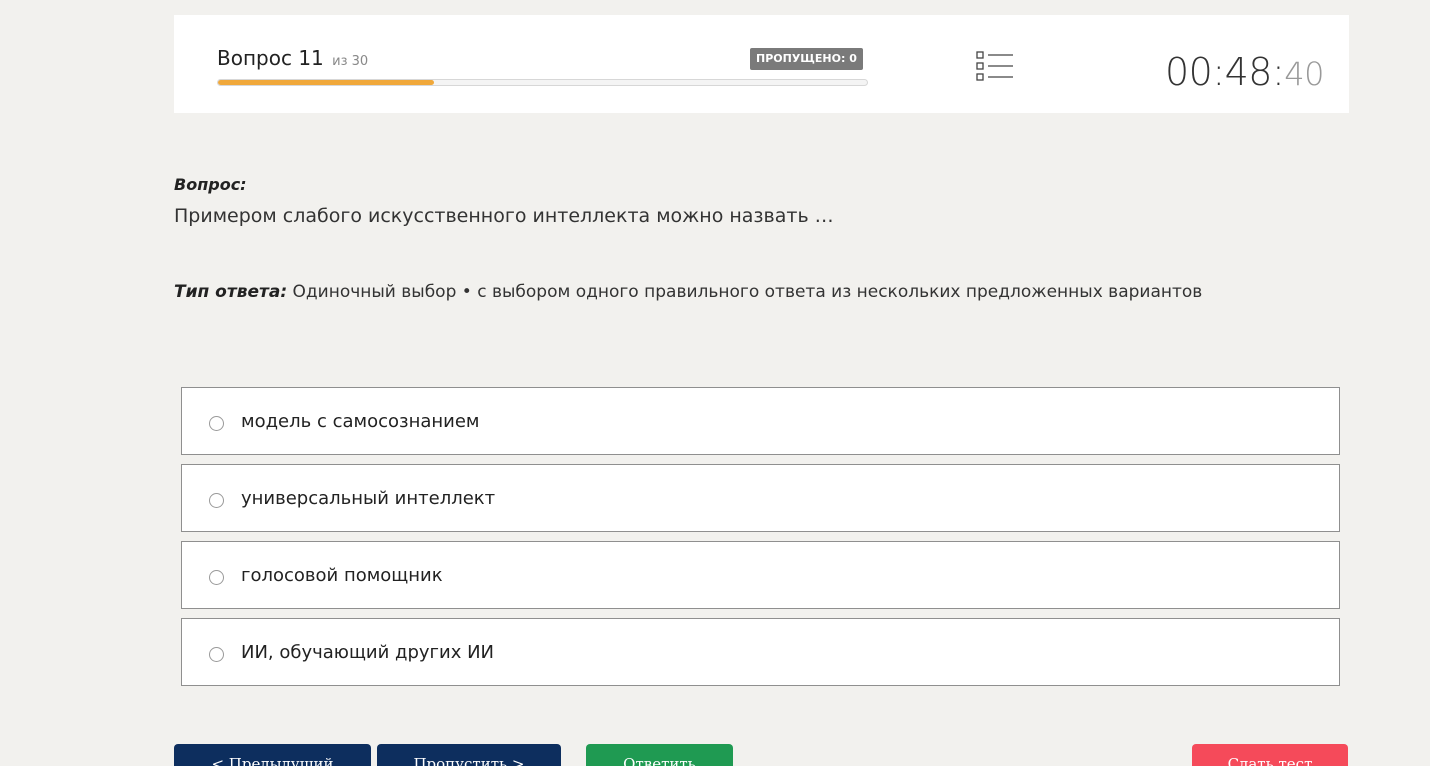  What do you see at coordinates (368, 652) in the screenshot?
I see `answer-option-label: ИИ, обучающий других ИИ` at bounding box center [368, 652].